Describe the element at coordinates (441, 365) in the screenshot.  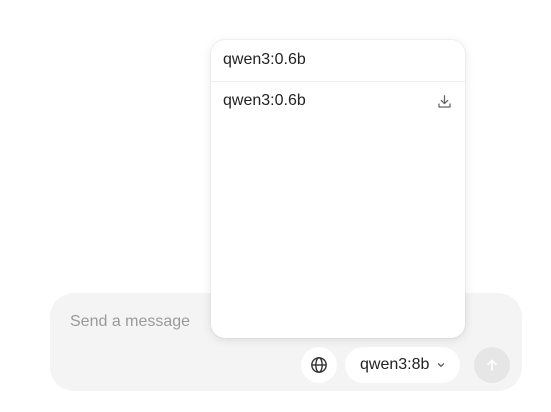
I see `chevron-down-icon` at that location.